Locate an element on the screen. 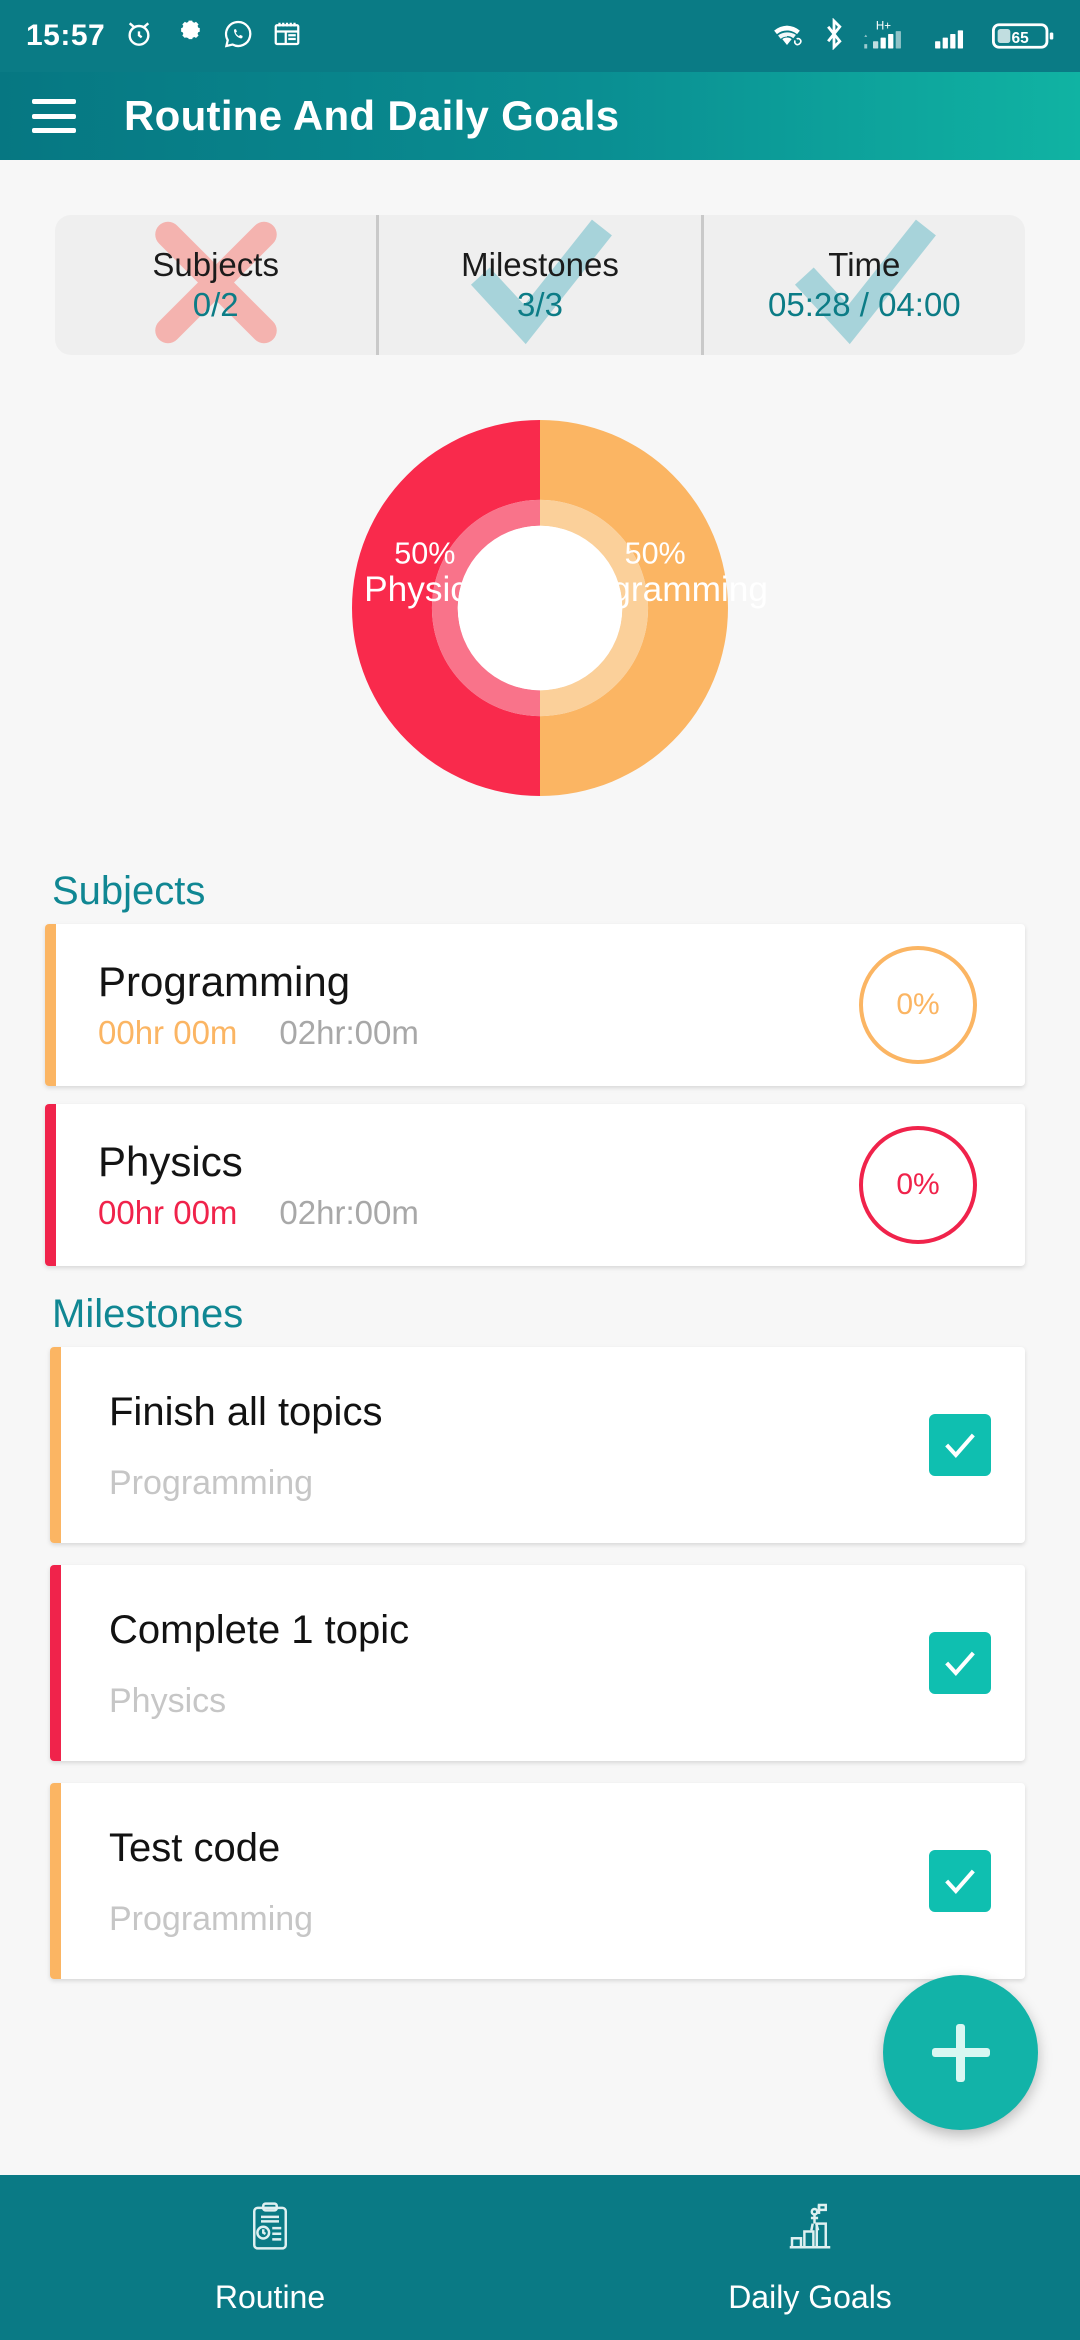 The image size is (1080, 2340). calendar-note-icon is located at coordinates (287, 36).